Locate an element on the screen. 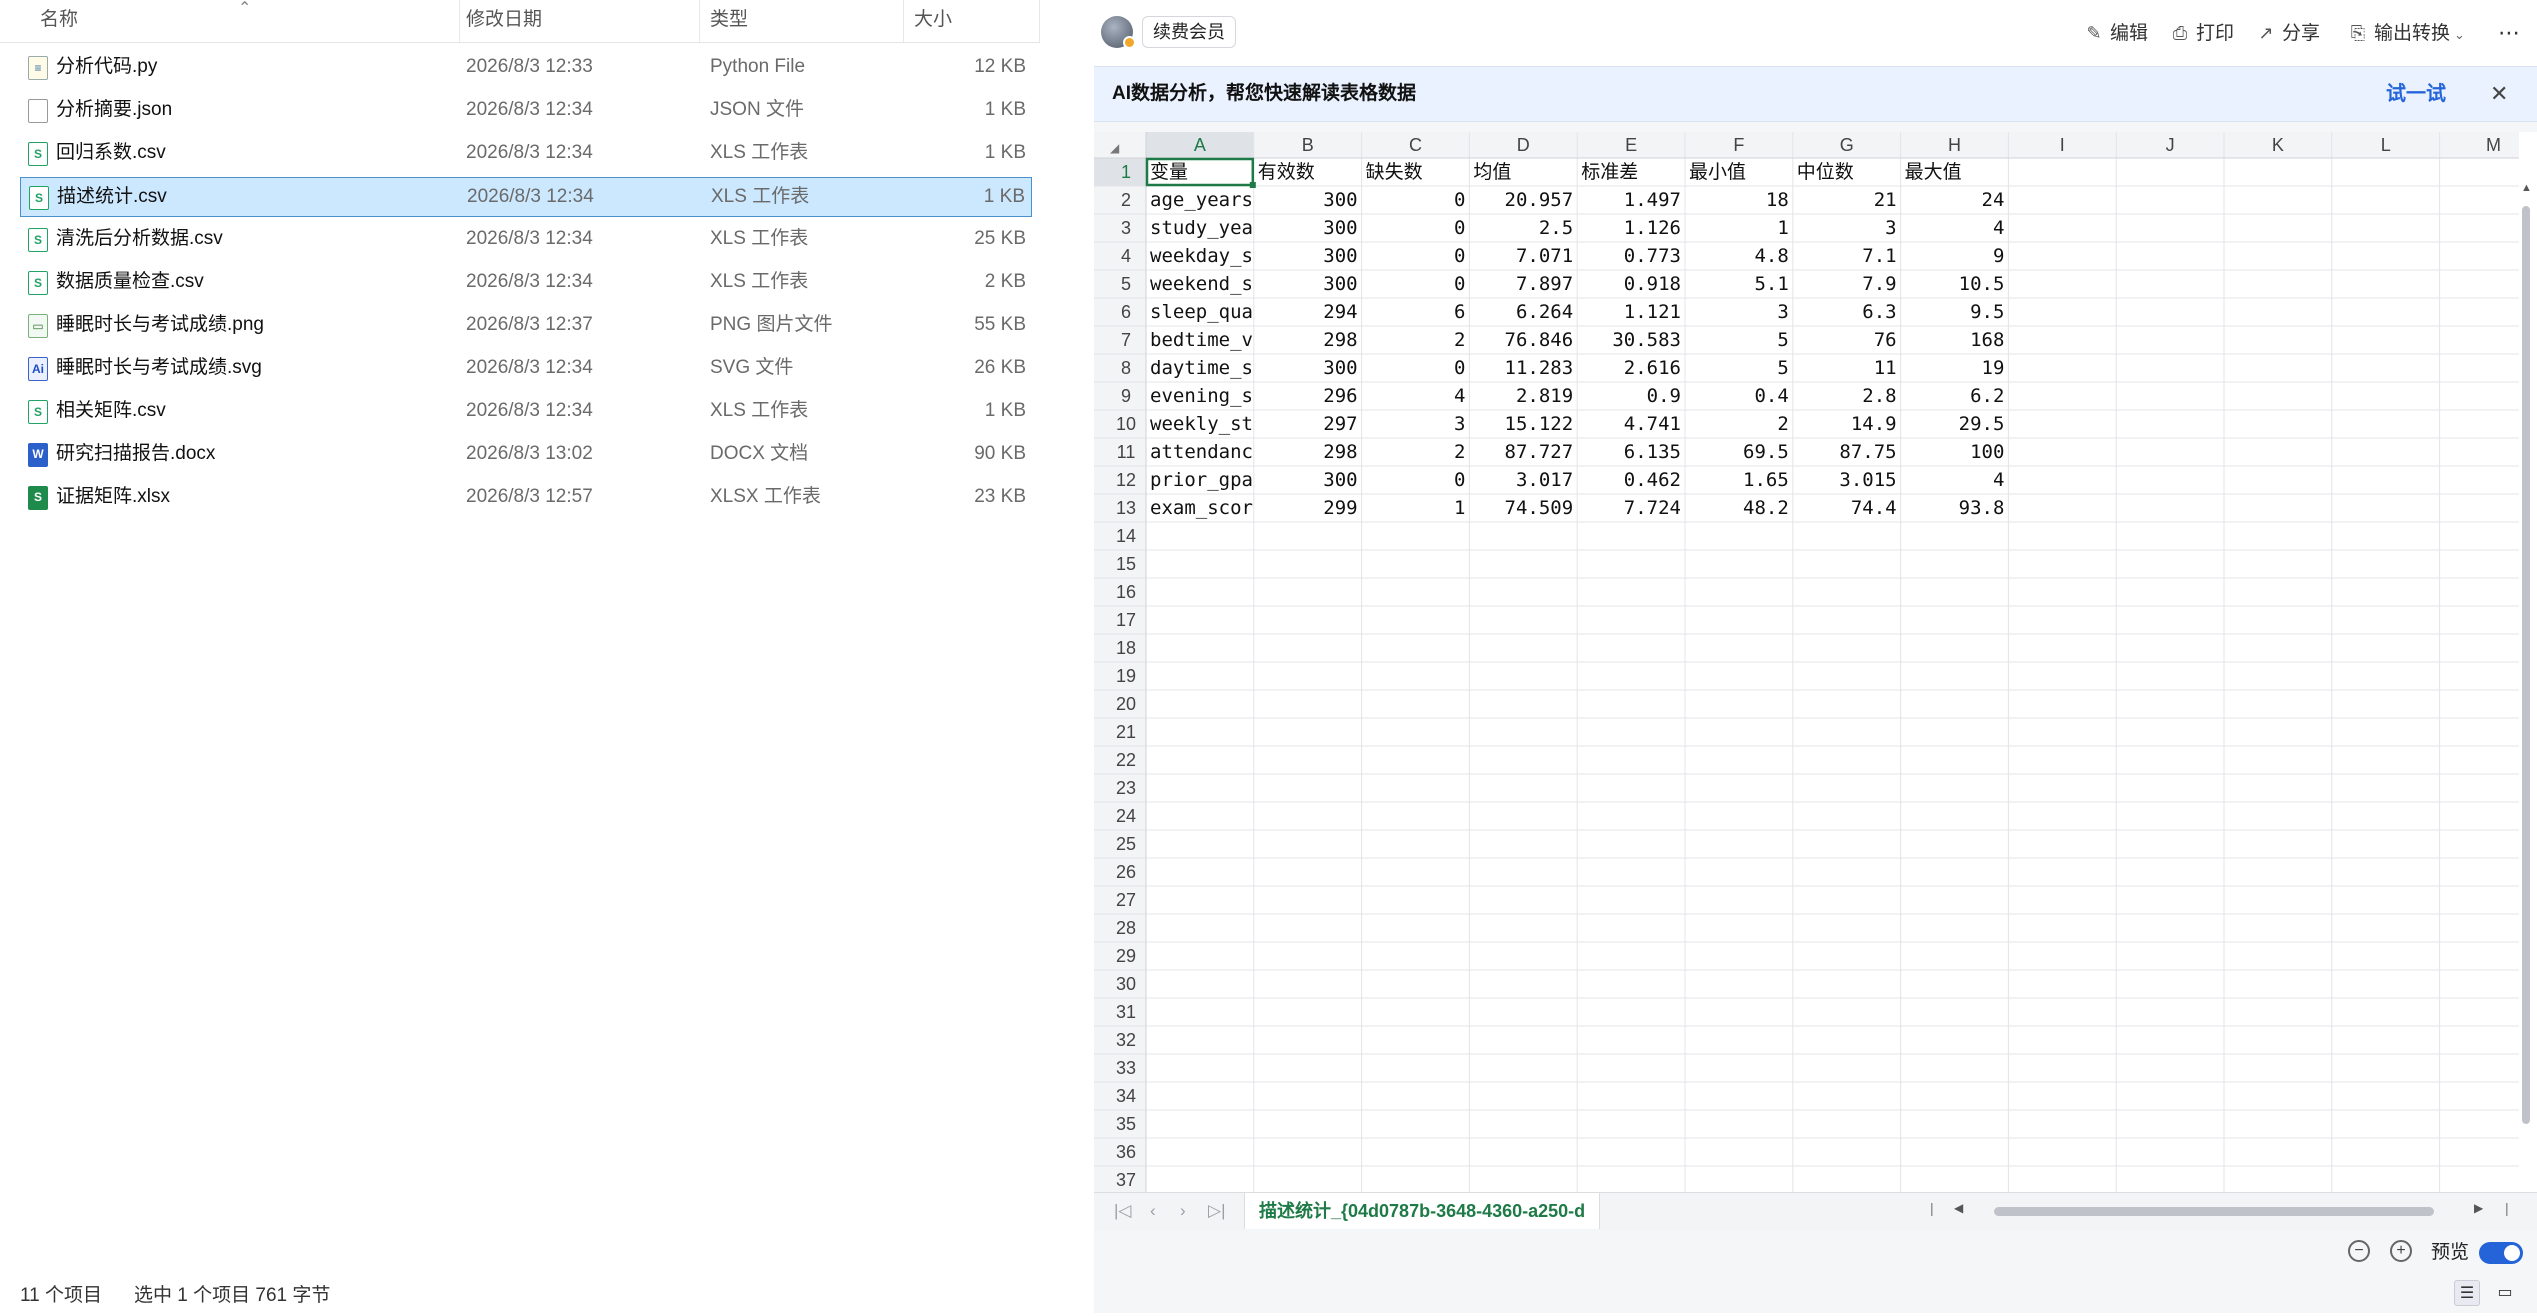 This screenshot has width=2537, height=1316. renew-membership-button: 续费会员 is located at coordinates (1189, 32).